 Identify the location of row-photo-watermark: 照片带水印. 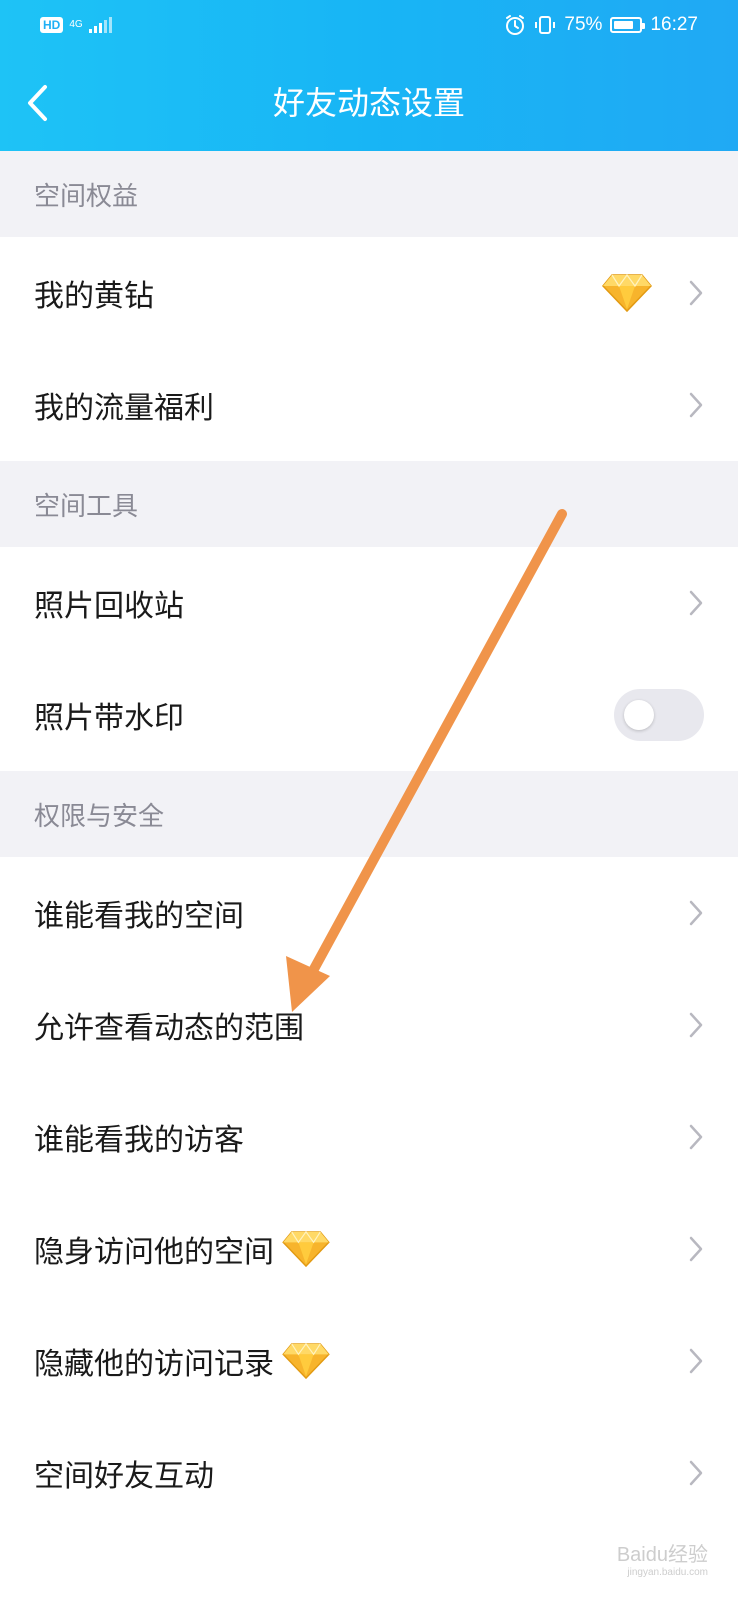
(369, 715).